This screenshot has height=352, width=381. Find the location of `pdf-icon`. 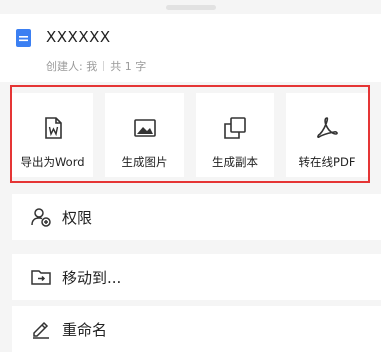

pdf-icon is located at coordinates (327, 128).